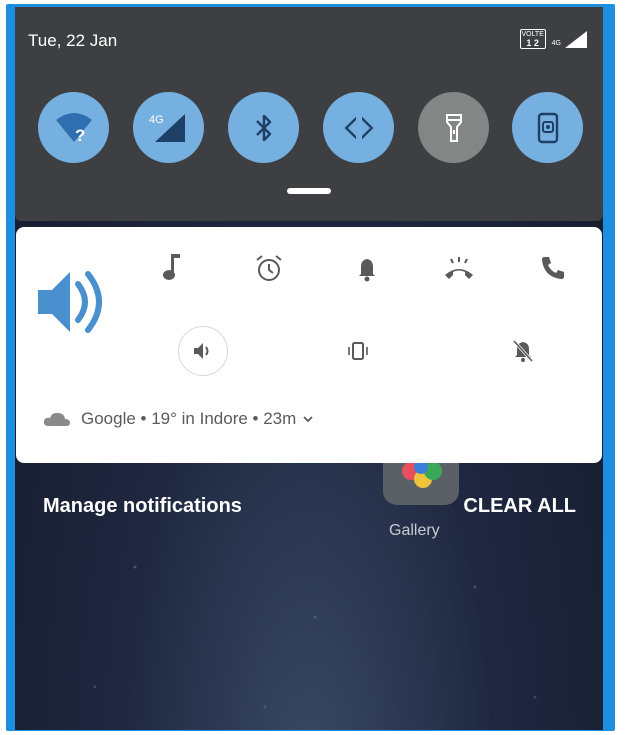  What do you see at coordinates (142, 506) in the screenshot?
I see `manage-notifications-button: Manage notifications` at bounding box center [142, 506].